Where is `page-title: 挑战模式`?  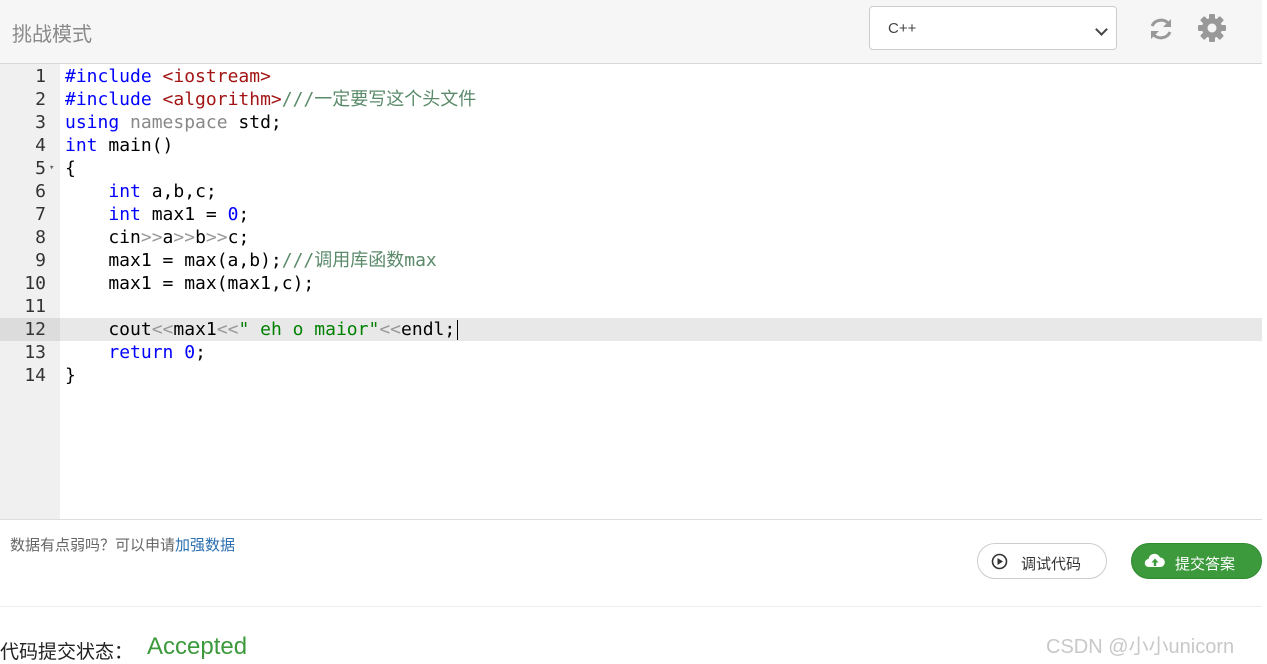
page-title: 挑战模式 is located at coordinates (52, 35).